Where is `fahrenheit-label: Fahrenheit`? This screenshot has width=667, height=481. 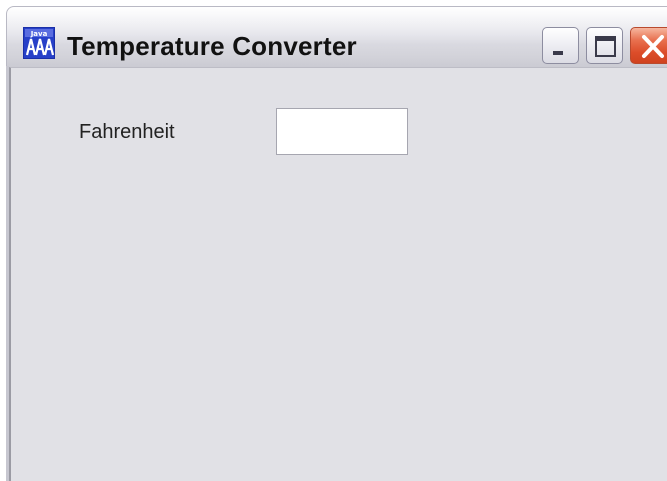 fahrenheit-label: Fahrenheit is located at coordinates (127, 132).